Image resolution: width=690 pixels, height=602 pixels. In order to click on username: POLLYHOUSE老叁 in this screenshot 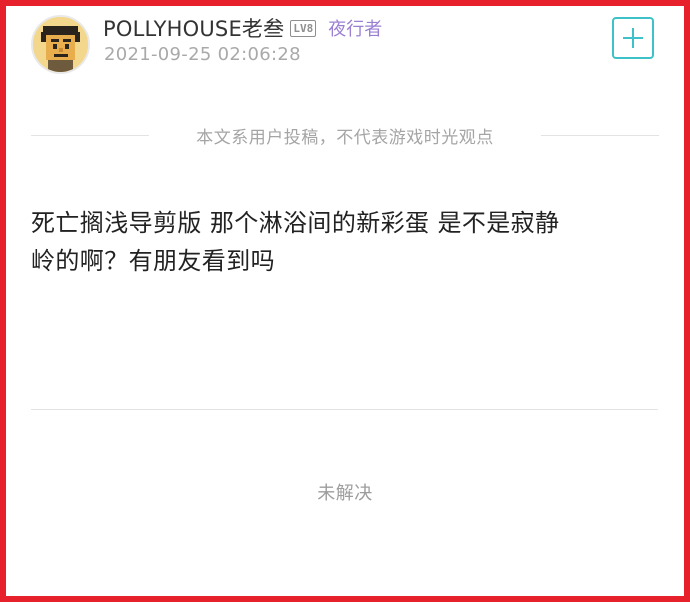, I will do `click(193, 28)`.